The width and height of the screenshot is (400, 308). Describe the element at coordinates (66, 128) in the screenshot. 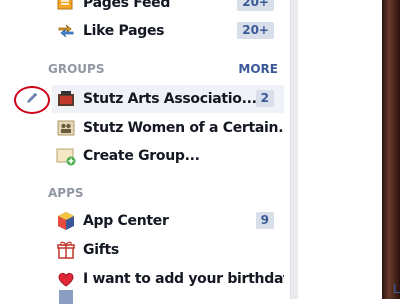

I see `group-people-icon` at that location.